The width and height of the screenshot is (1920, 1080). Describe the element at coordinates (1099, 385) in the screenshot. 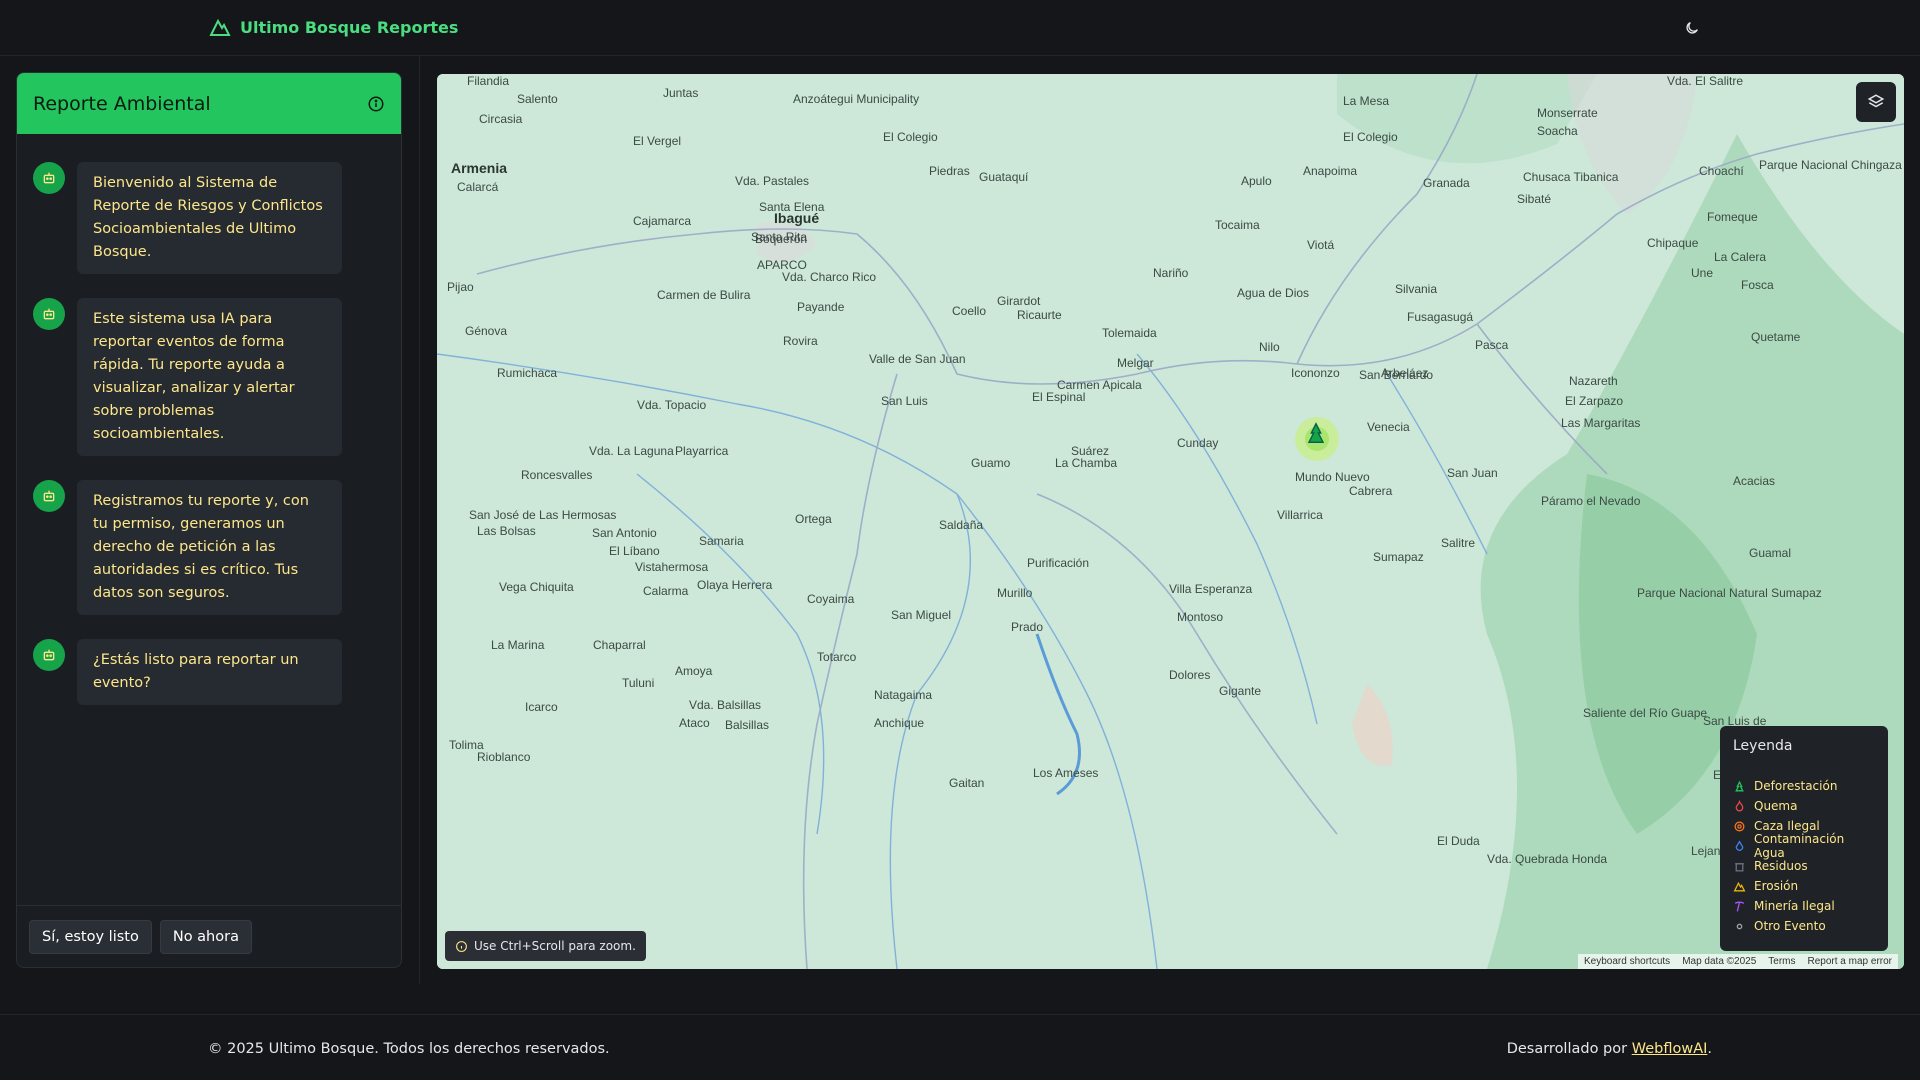

I see `map-place-label: Carmen Apicala` at that location.